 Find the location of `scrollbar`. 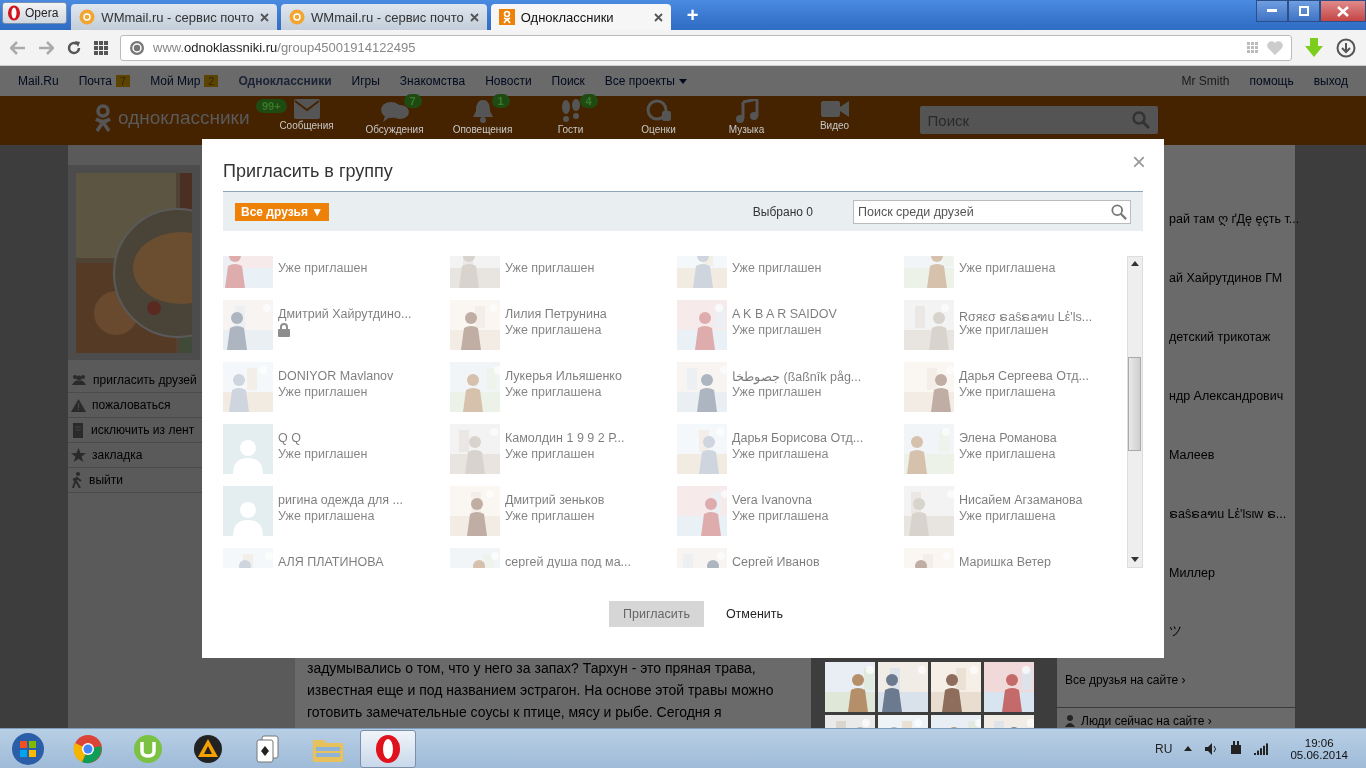

scrollbar is located at coordinates (1135, 412).